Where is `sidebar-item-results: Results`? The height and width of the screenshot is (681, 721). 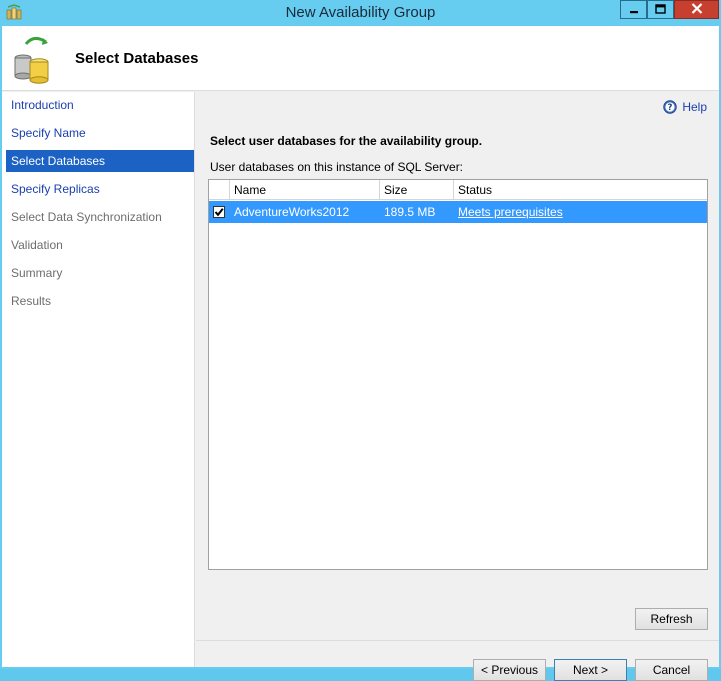
sidebar-item-results: Results is located at coordinates (31, 301).